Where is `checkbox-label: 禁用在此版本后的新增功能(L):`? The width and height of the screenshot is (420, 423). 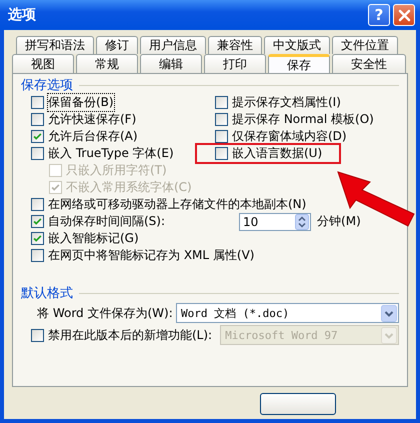
checkbox-label: 禁用在此版本后的新增功能(L): is located at coordinates (130, 335).